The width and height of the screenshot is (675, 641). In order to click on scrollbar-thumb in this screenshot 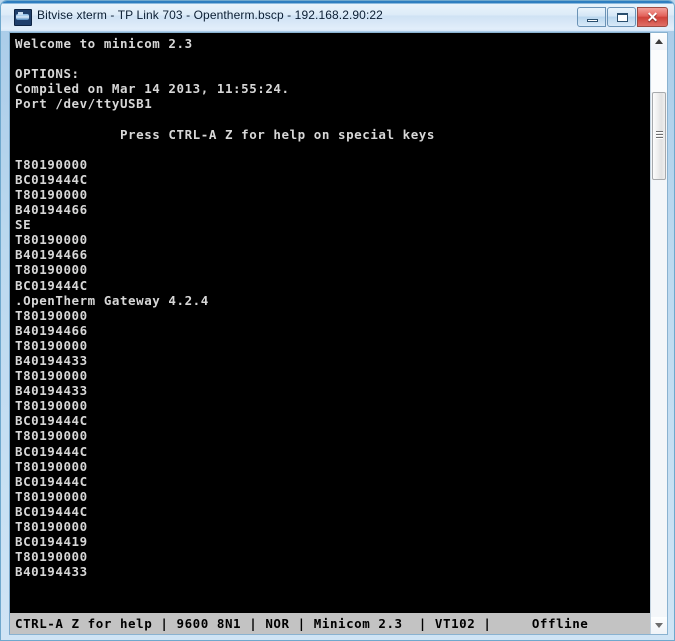, I will do `click(659, 136)`.